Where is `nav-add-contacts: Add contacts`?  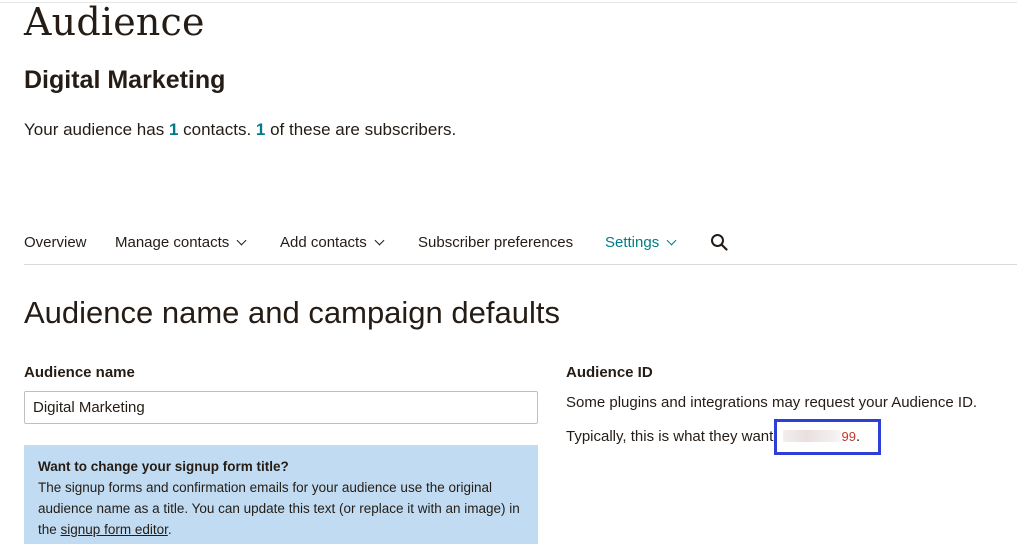 nav-add-contacts: Add contacts is located at coordinates (332, 243).